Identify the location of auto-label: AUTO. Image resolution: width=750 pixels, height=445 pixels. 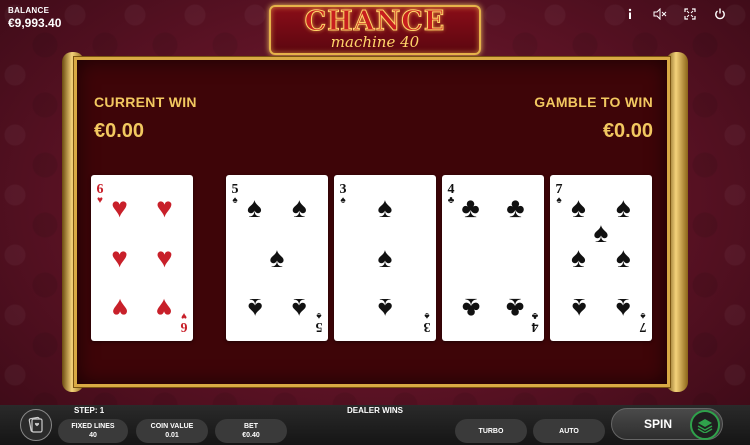
(569, 431).